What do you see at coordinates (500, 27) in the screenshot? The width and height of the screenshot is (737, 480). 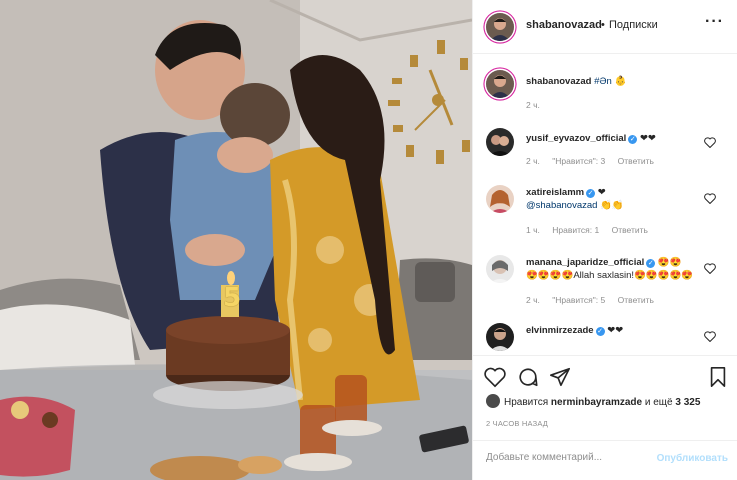 I see `author-avatar` at bounding box center [500, 27].